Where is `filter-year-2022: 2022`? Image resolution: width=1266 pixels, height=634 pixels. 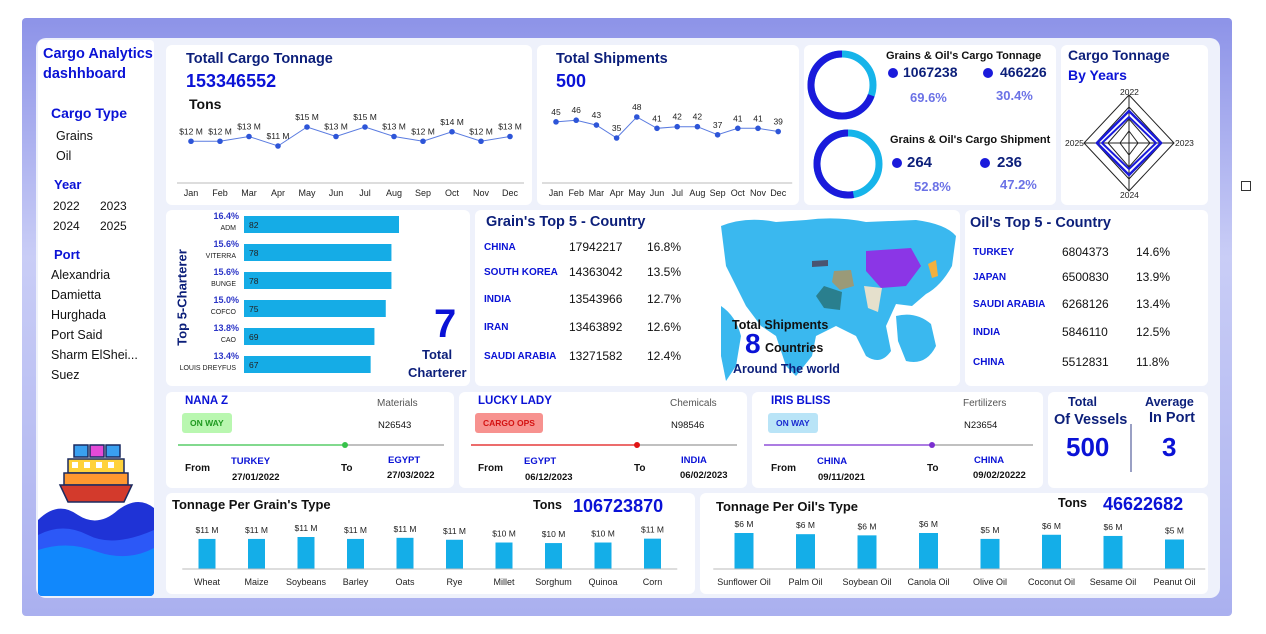
filter-year-2022: 2022 is located at coordinates (66, 206).